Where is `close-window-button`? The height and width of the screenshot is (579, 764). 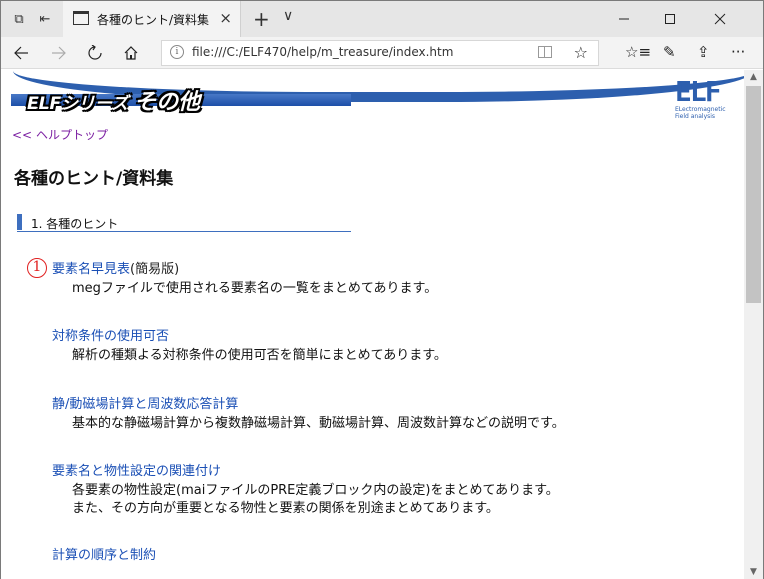 close-window-button is located at coordinates (720, 19).